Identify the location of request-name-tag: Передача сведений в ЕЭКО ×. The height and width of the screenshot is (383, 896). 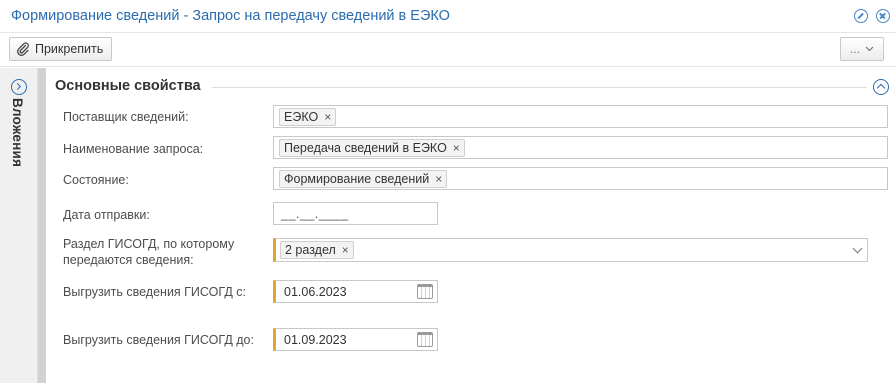
(372, 148).